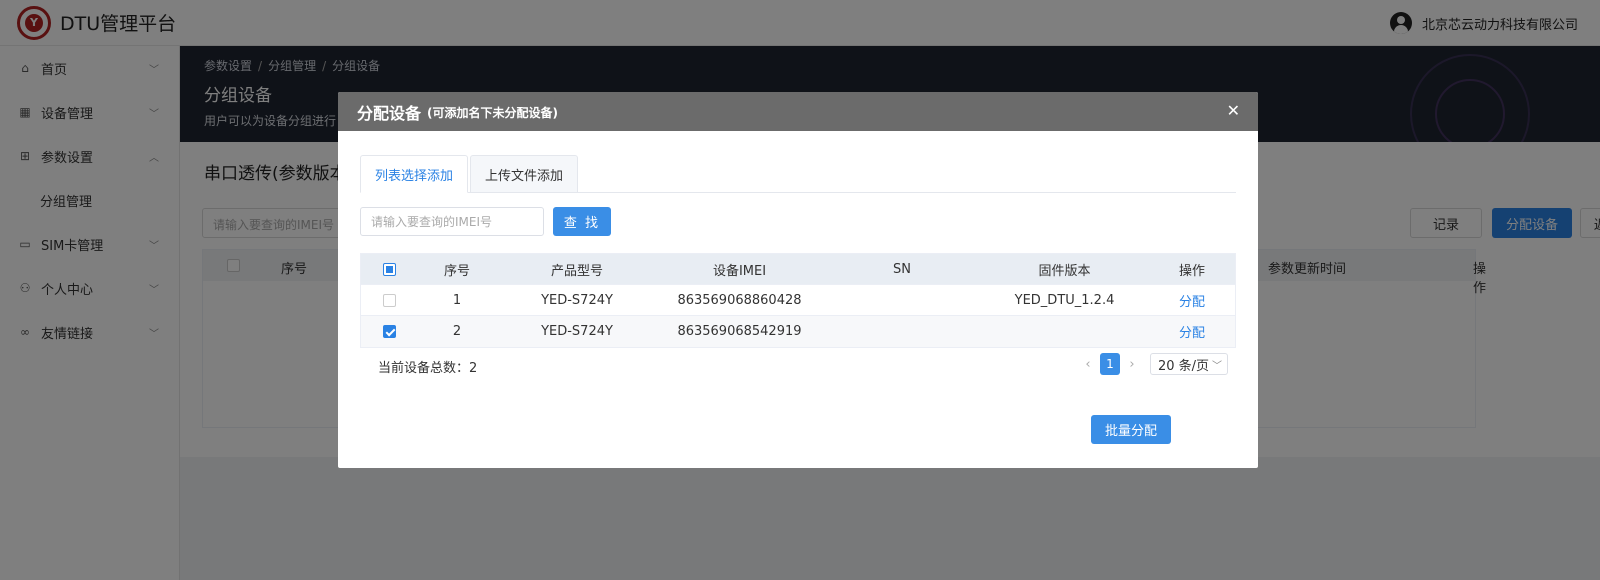 This screenshot has width=1600, height=580. Describe the element at coordinates (1088, 364) in the screenshot. I see `prev-page-icon: ‹` at that location.